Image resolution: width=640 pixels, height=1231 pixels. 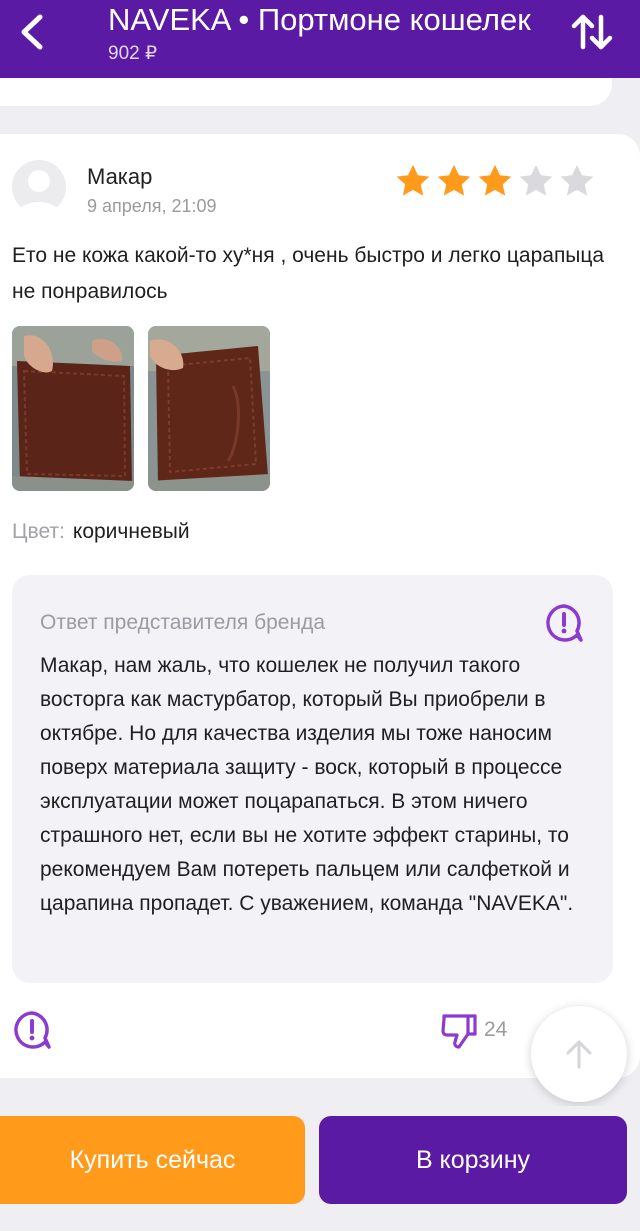 I want to click on reviewer-name: Макар, so click(x=120, y=176).